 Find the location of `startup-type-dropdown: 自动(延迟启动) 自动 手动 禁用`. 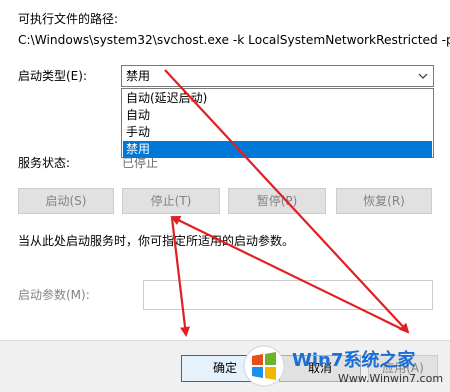

startup-type-dropdown: 自动(延迟启动) 自动 手动 禁用 is located at coordinates (277, 123).